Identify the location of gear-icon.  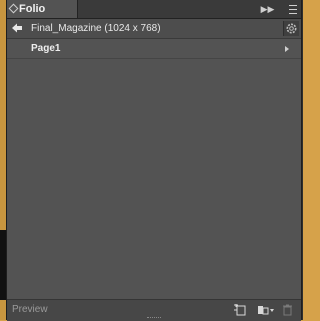
(291, 28).